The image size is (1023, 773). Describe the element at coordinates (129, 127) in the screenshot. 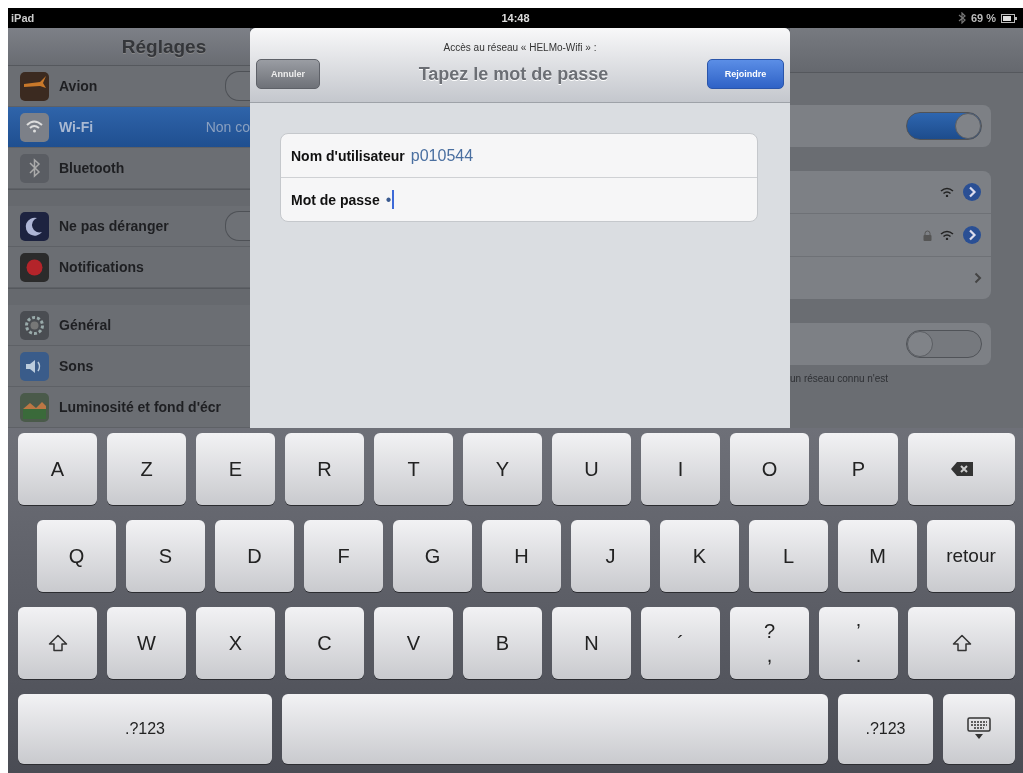

I see `settings-item: Wi-Fi Non co` at that location.